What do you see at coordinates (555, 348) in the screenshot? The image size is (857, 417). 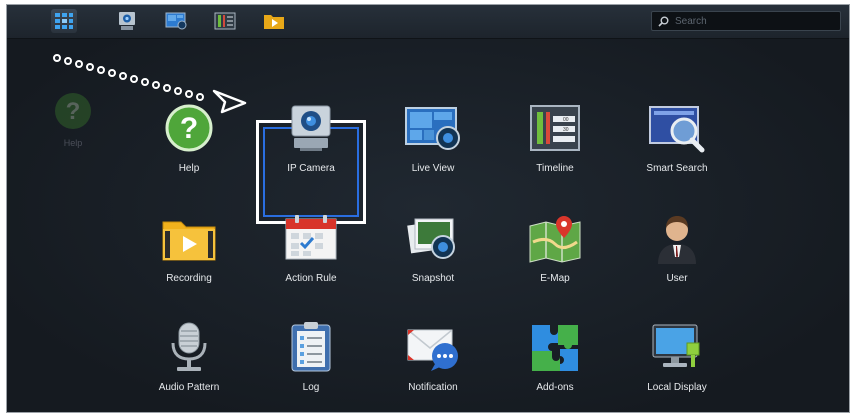 I see `add-ons-puzzle-icon` at bounding box center [555, 348].